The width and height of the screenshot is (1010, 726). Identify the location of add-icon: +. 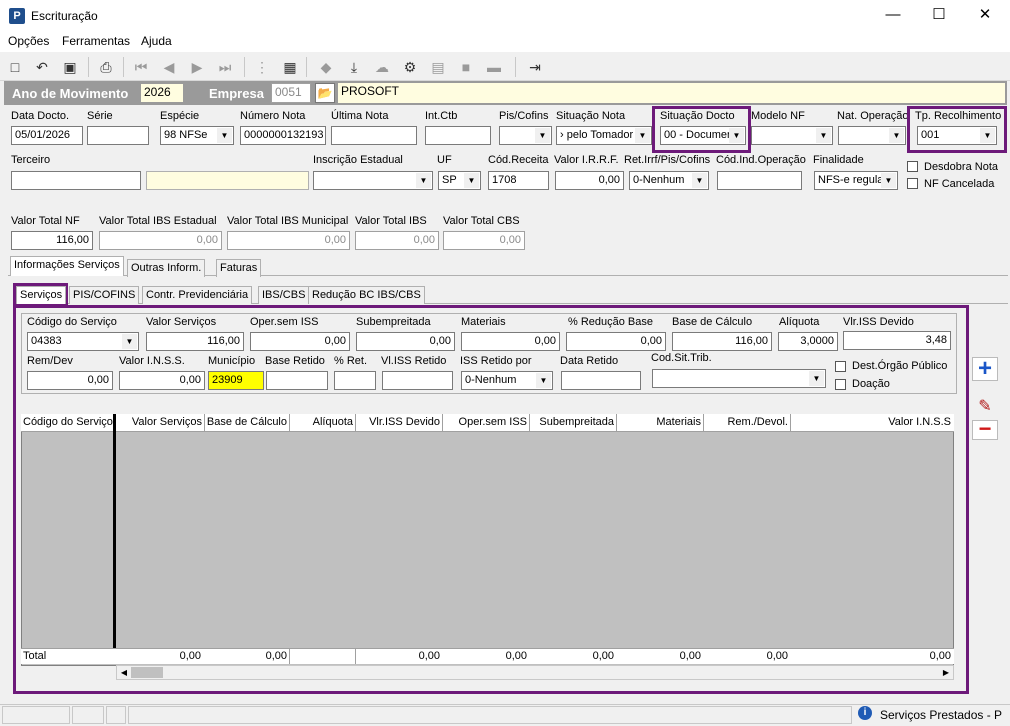
(985, 369).